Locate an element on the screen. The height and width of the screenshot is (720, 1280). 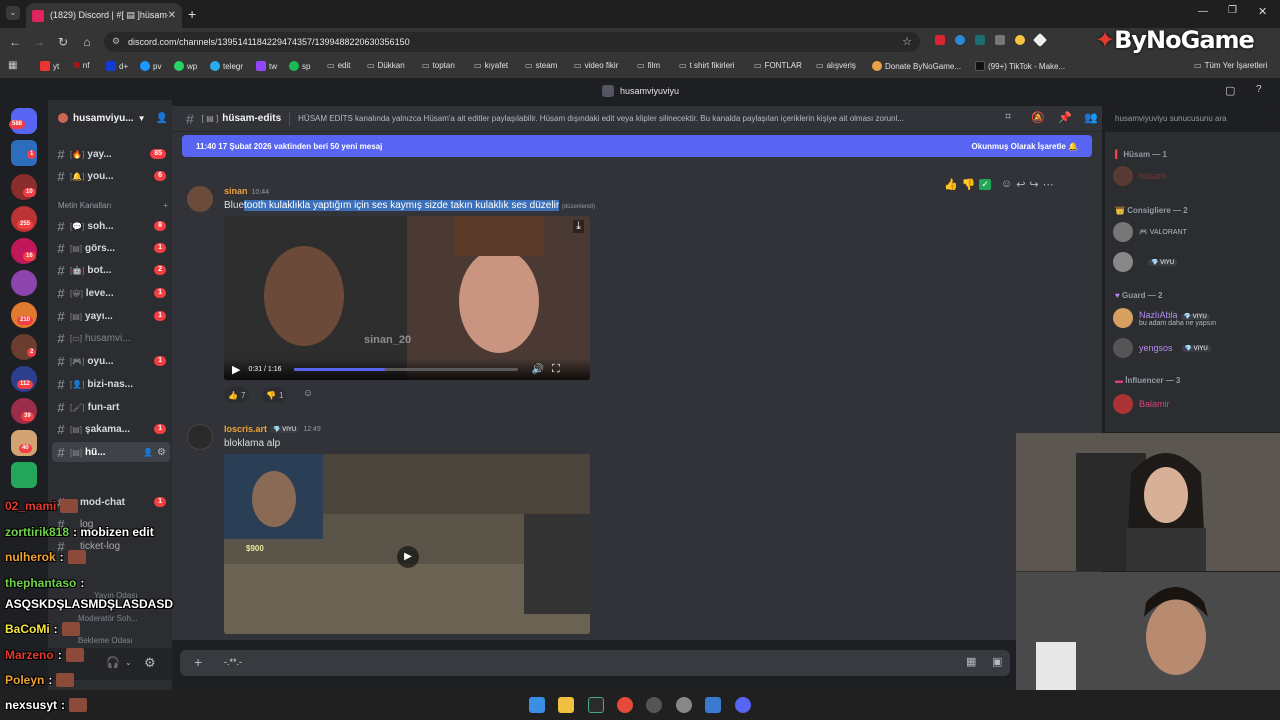
site-info-icon: ⚙ is located at coordinates (116, 41).